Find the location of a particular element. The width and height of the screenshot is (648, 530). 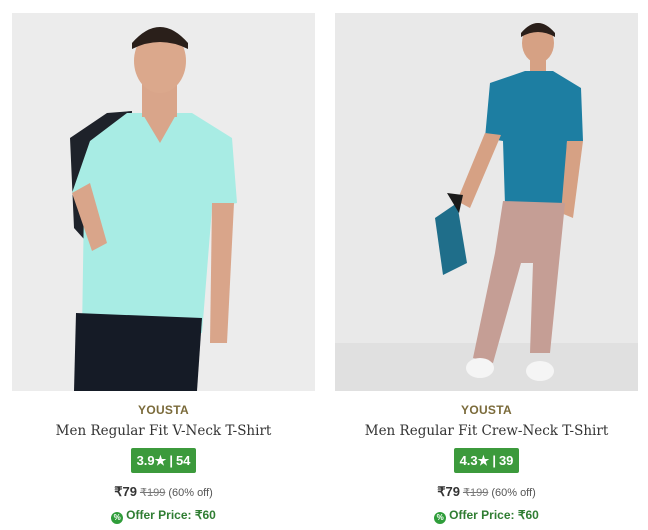

rating-badge: 3.9★ | 54 is located at coordinates (163, 460).